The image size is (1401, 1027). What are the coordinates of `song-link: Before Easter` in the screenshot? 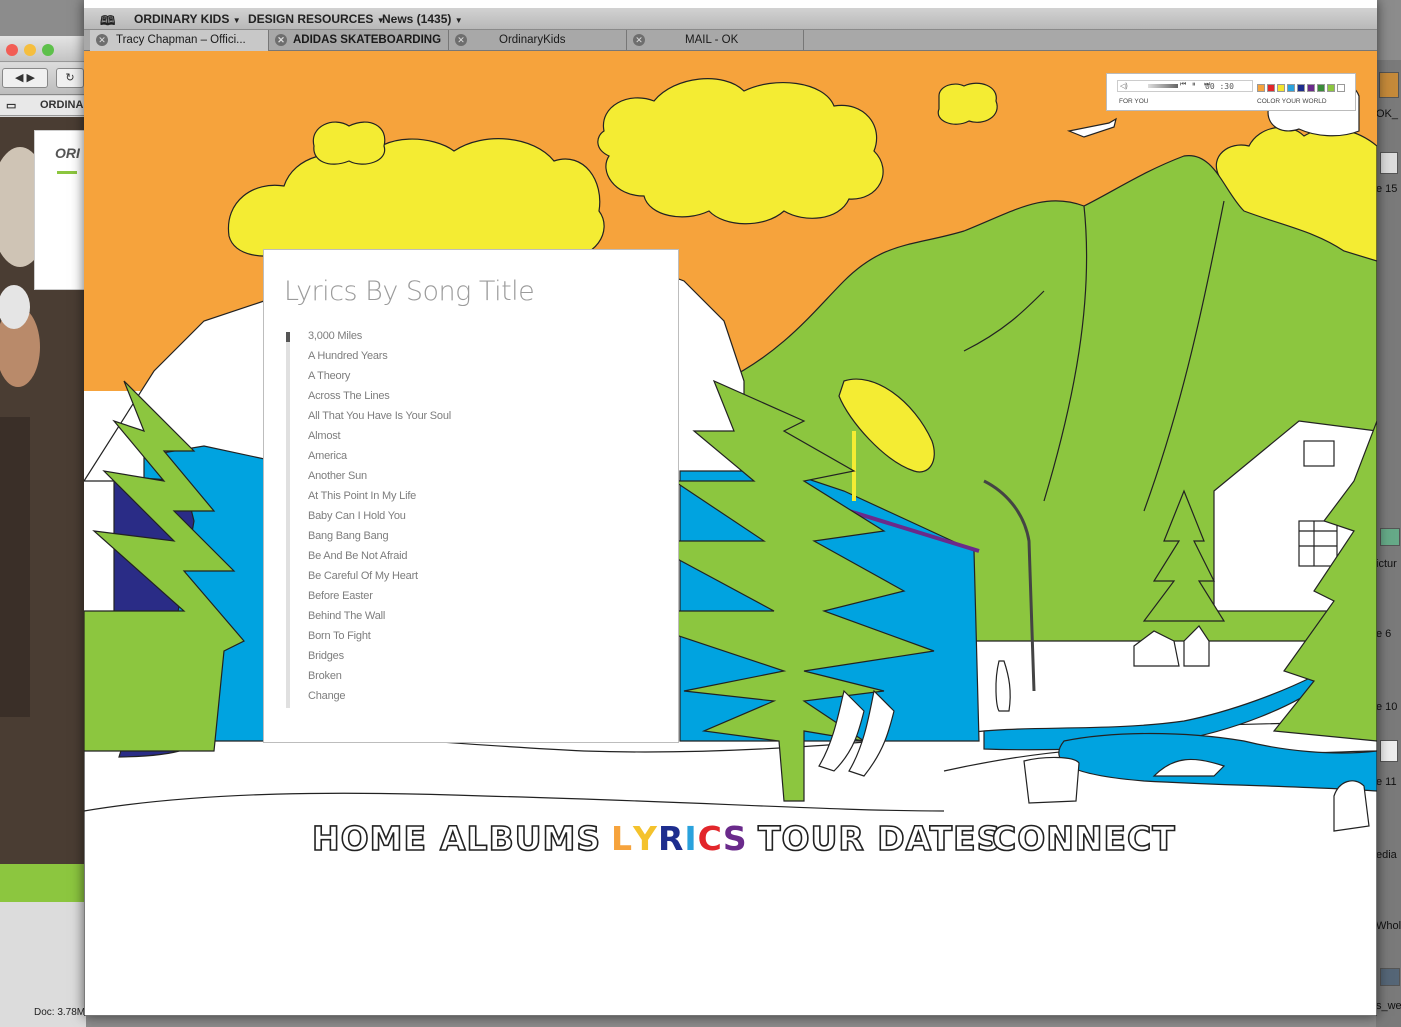 It's located at (379, 600).